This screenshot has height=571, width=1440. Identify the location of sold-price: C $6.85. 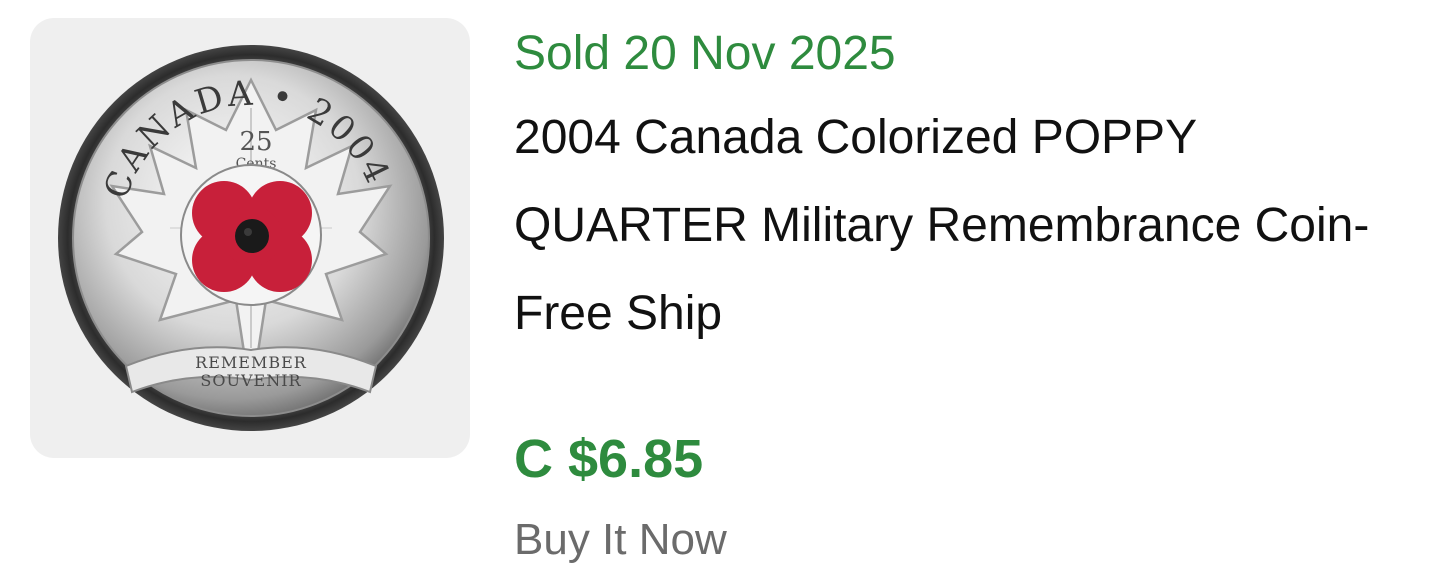
(609, 459).